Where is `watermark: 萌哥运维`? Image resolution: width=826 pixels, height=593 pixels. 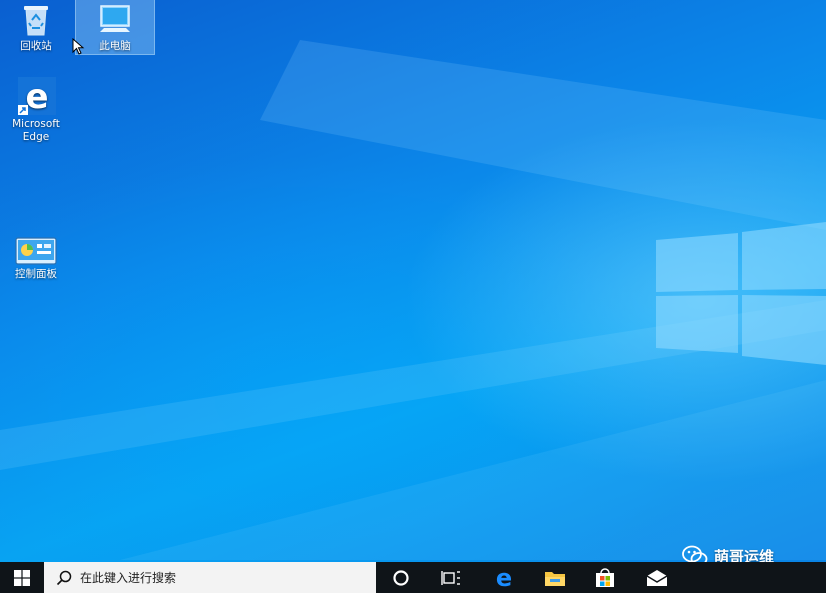 watermark: 萌哥运维 is located at coordinates (728, 553).